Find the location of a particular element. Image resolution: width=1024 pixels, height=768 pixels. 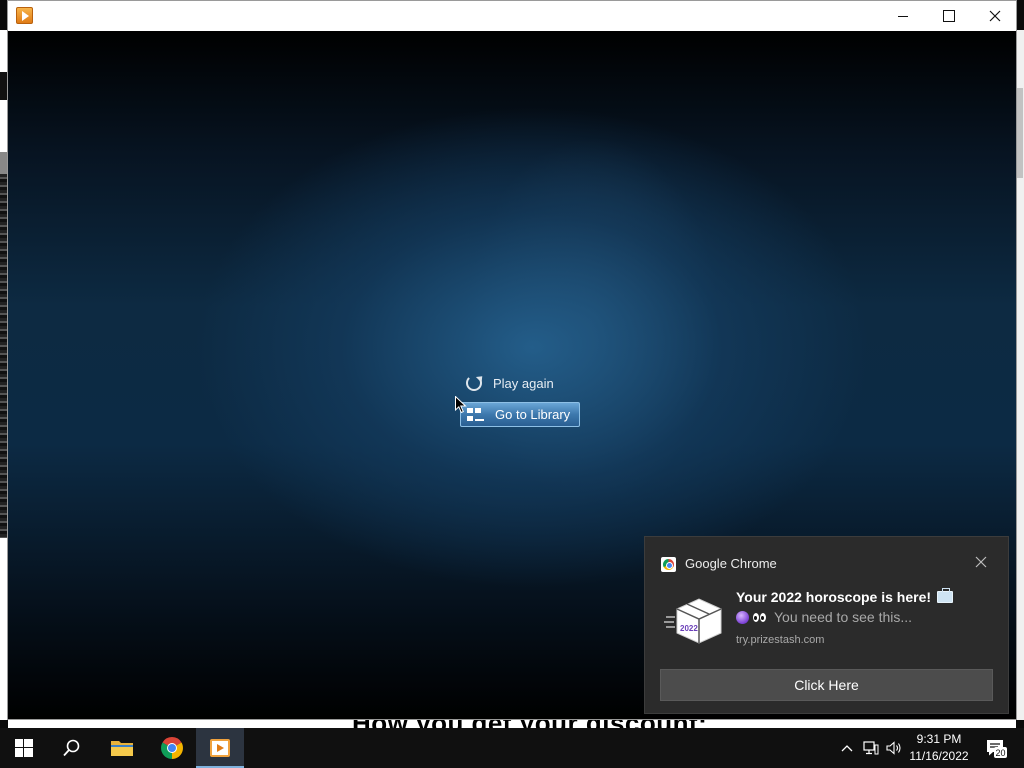

speaker-icon is located at coordinates (893, 748).